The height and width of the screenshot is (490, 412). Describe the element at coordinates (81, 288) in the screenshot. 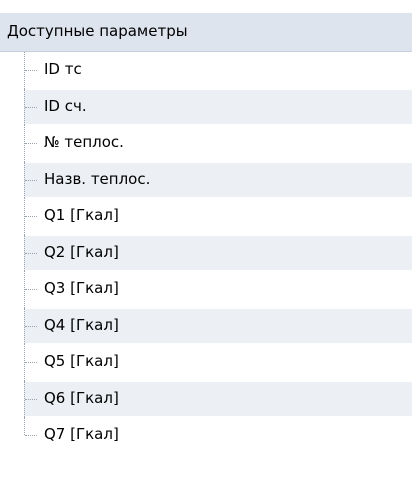

I see `tree-item-label: Q3 [Гкал]` at that location.